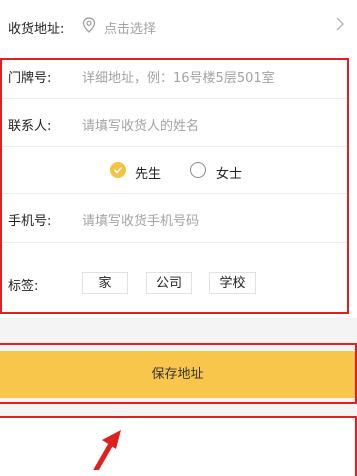 The image size is (357, 476). Describe the element at coordinates (89, 25) in the screenshot. I see `location-pin-icon` at that location.